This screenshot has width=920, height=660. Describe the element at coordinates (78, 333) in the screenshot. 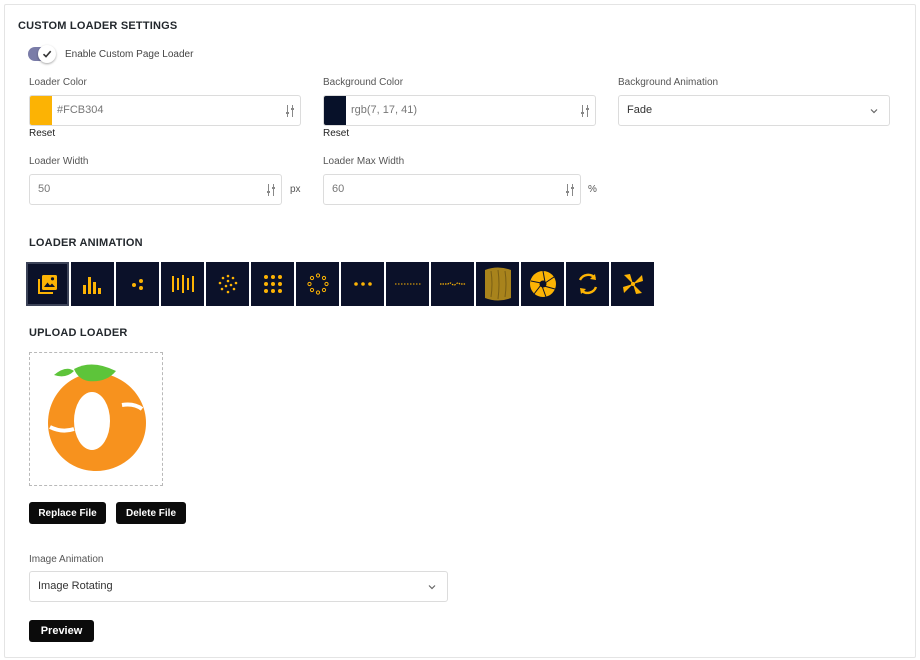

I see `upload-loader-title: UPLOAD LOADER` at that location.